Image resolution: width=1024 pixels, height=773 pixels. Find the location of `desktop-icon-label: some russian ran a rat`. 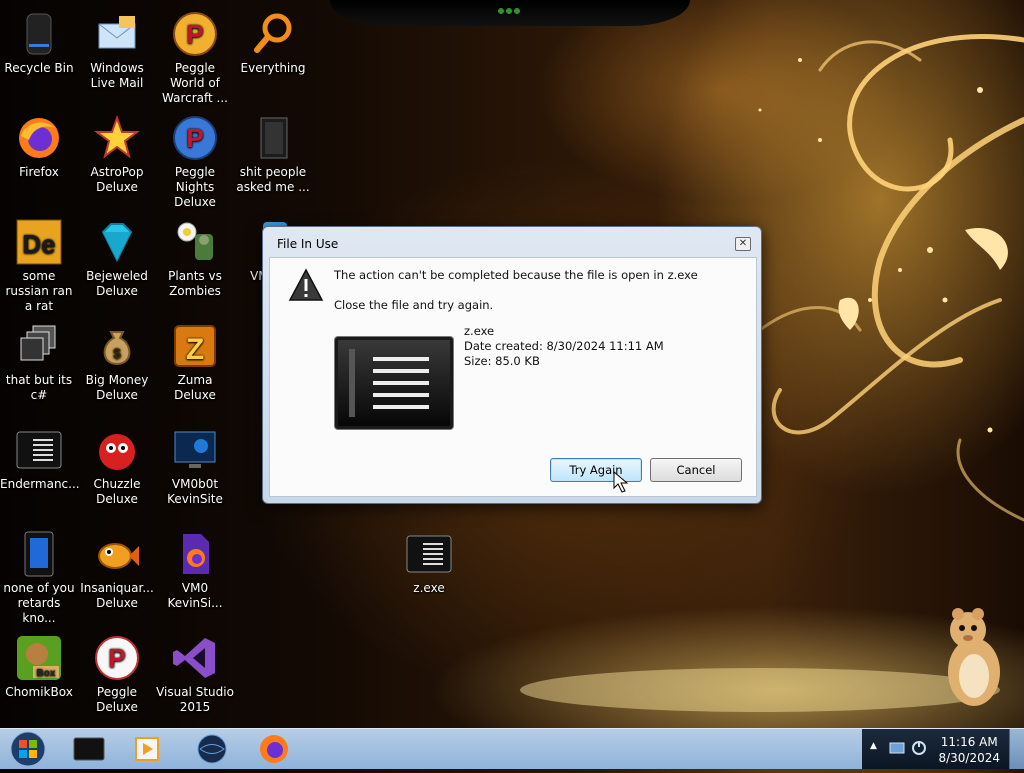

desktop-icon-label: some russian ran a rat is located at coordinates (39, 291).